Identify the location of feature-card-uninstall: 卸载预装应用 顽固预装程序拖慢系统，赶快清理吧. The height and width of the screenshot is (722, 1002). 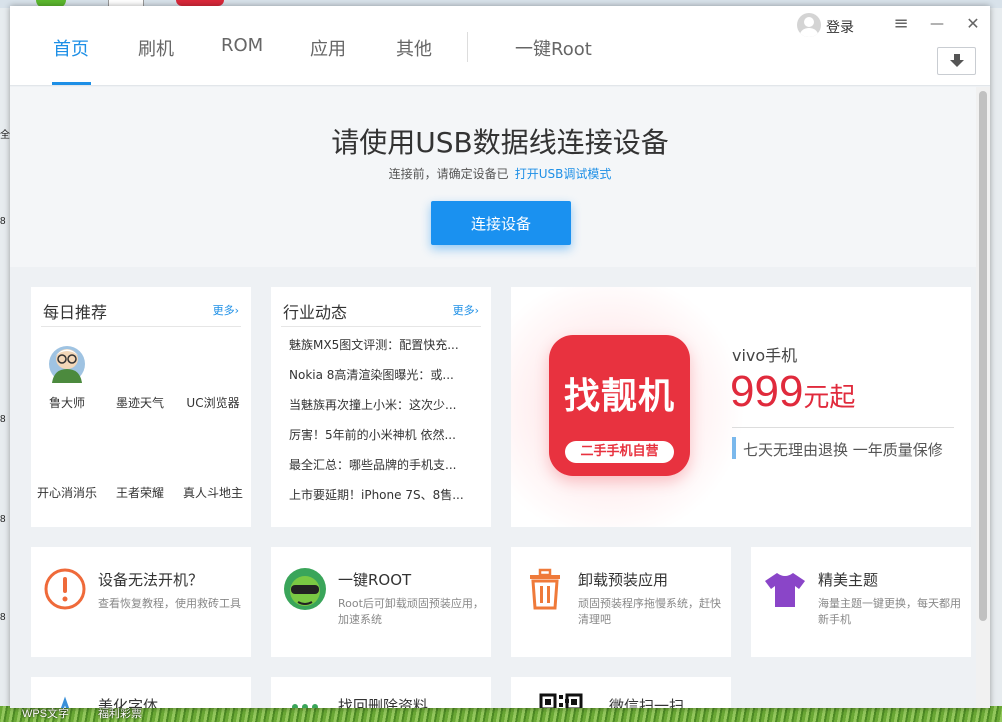
(621, 602).